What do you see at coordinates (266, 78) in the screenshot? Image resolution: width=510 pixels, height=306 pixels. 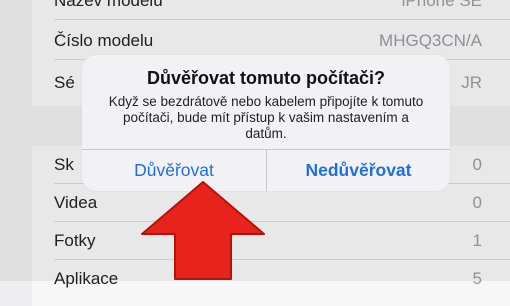 I see `alert-title: Důvěřovat tomuto počítači?` at bounding box center [266, 78].